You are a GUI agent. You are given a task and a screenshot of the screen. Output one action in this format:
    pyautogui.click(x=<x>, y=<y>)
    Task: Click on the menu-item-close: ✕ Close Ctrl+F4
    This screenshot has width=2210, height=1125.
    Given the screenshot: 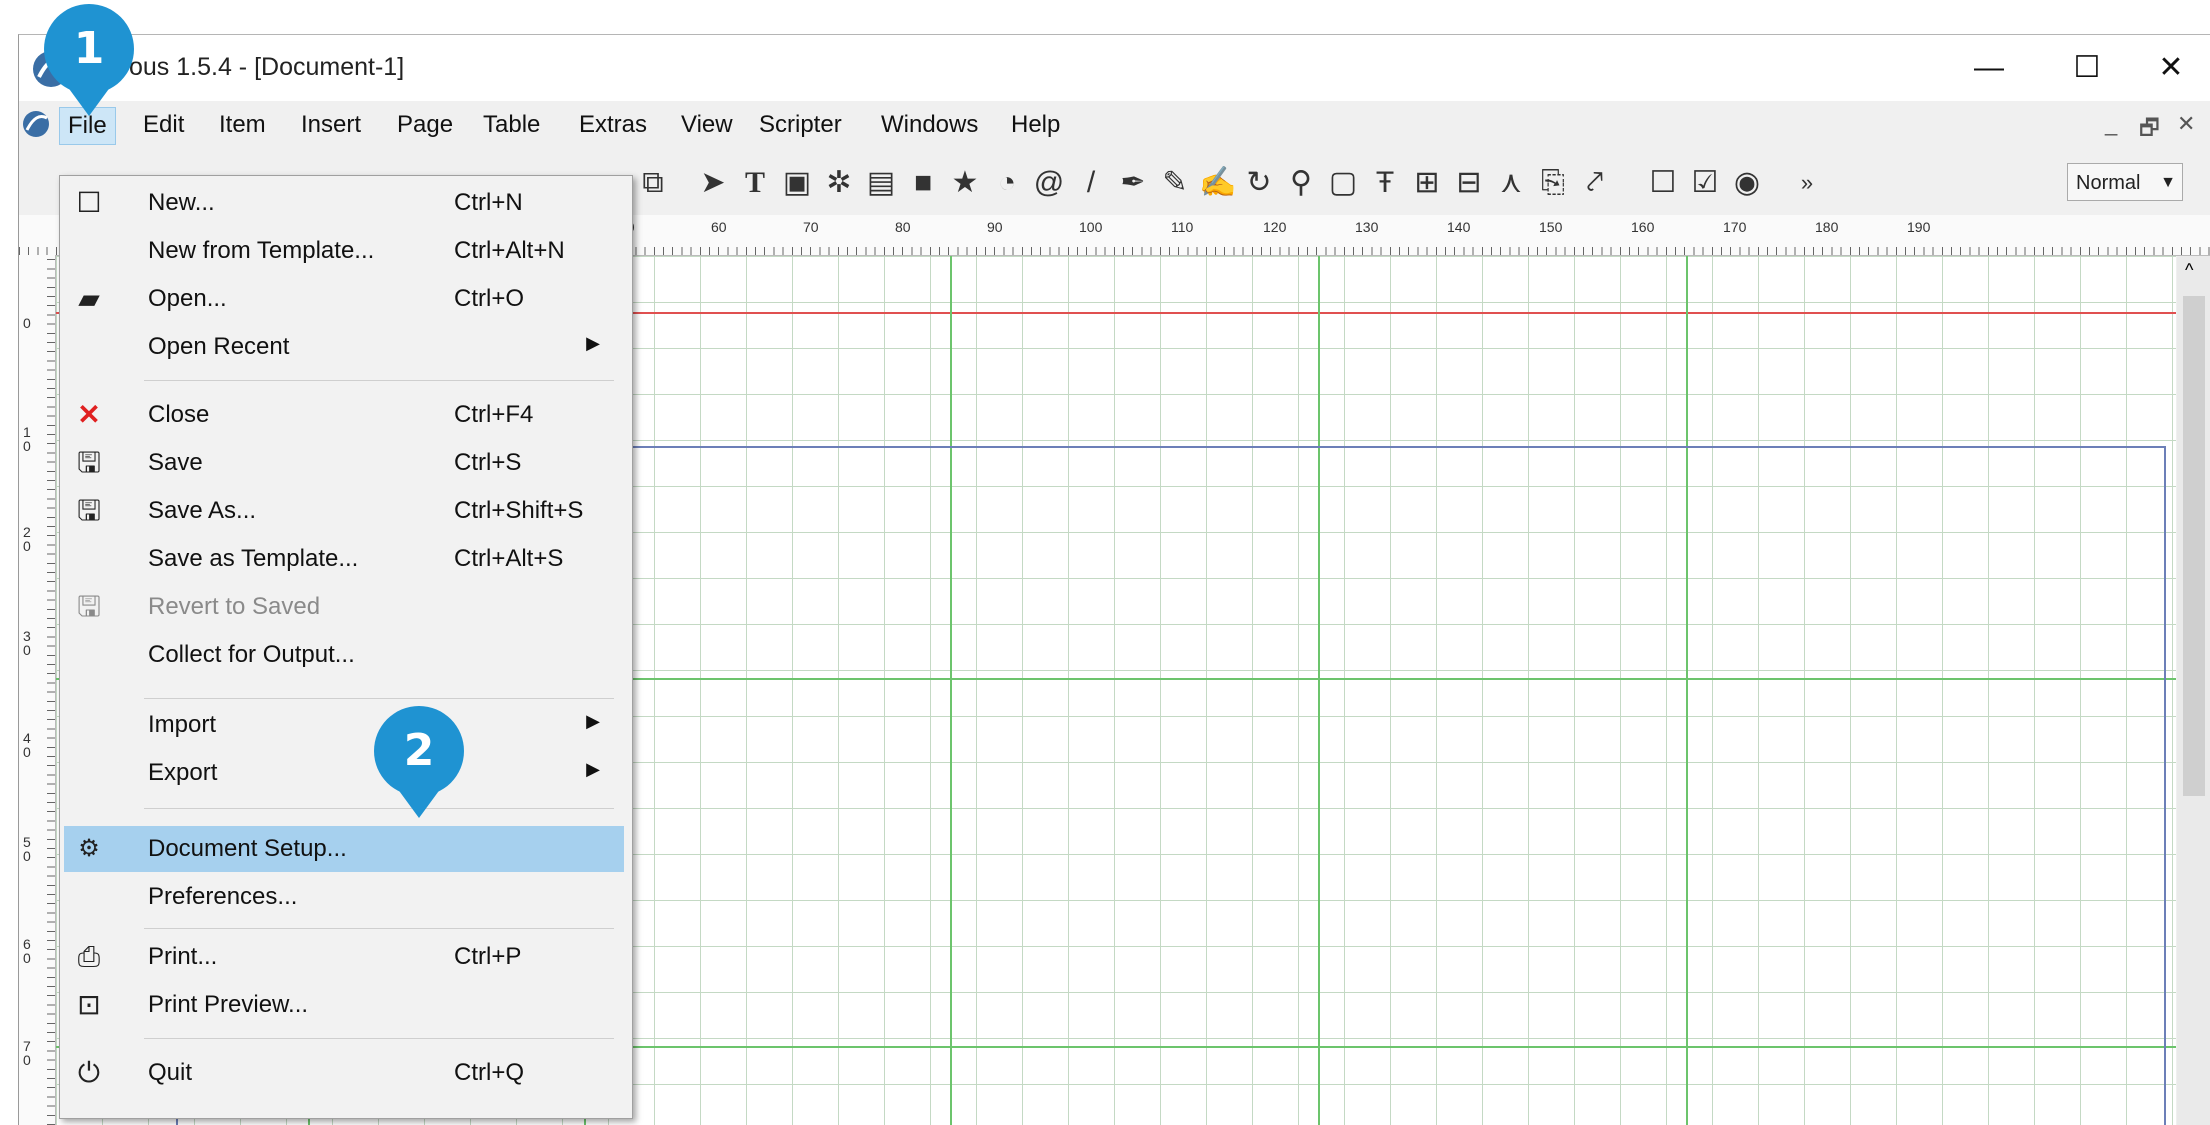 What is the action you would take?
    pyautogui.click(x=344, y=415)
    